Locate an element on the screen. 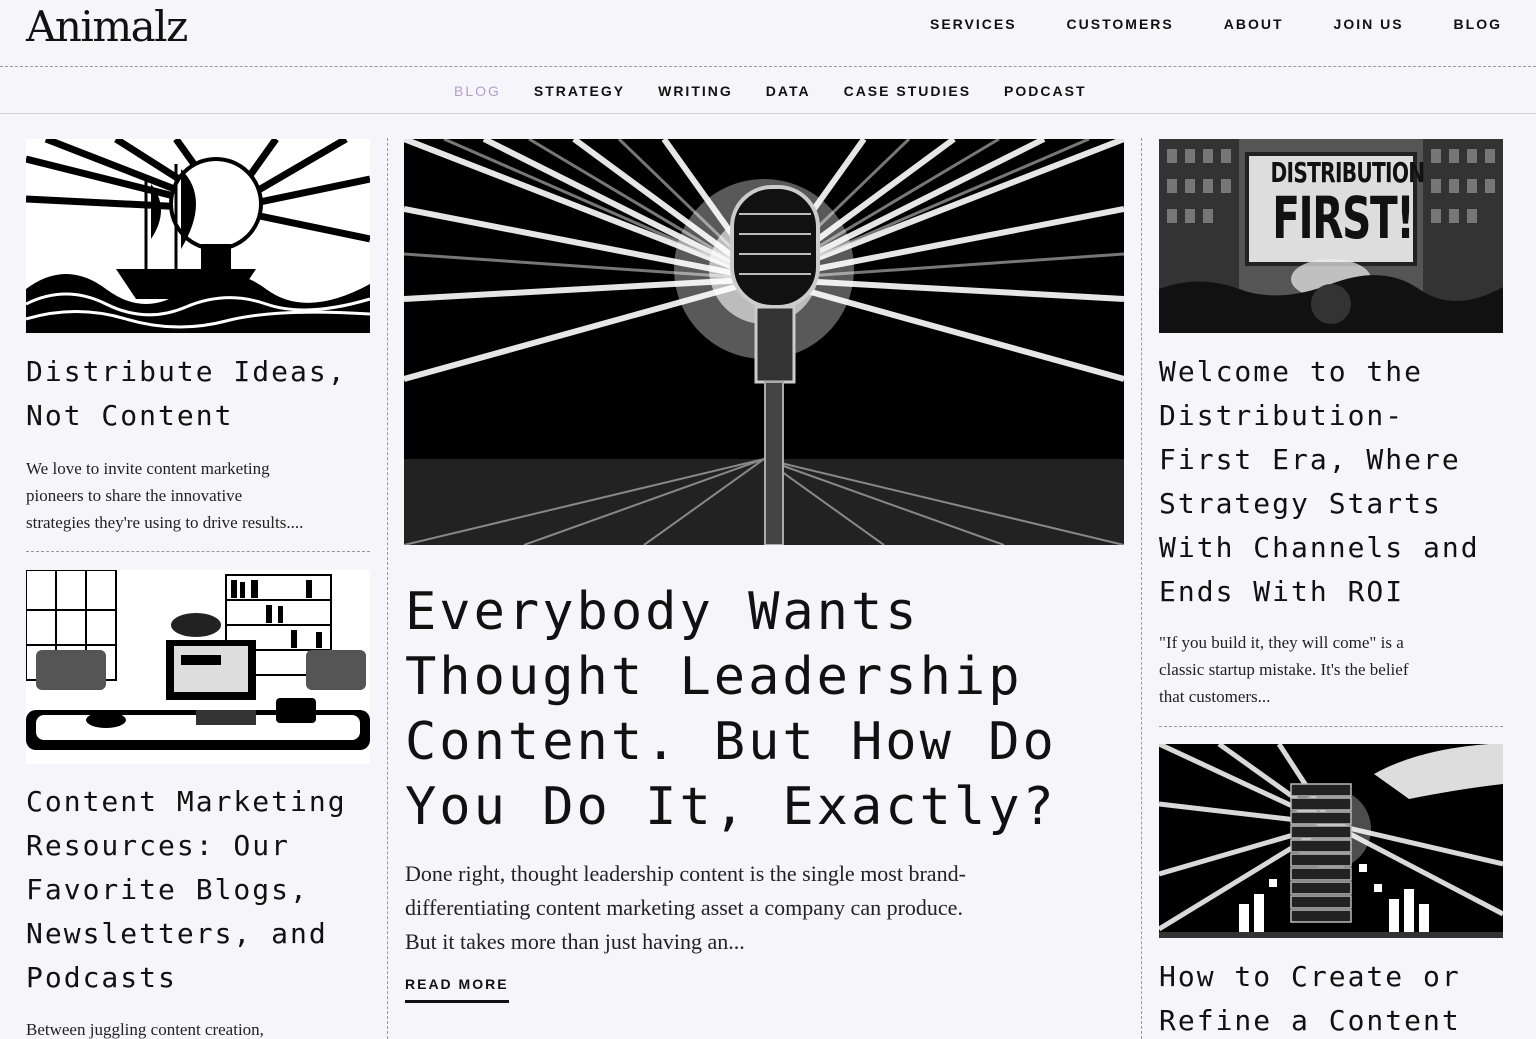  protest-sign: DISTRIBUTION FIRST! is located at coordinates (1336, 204).